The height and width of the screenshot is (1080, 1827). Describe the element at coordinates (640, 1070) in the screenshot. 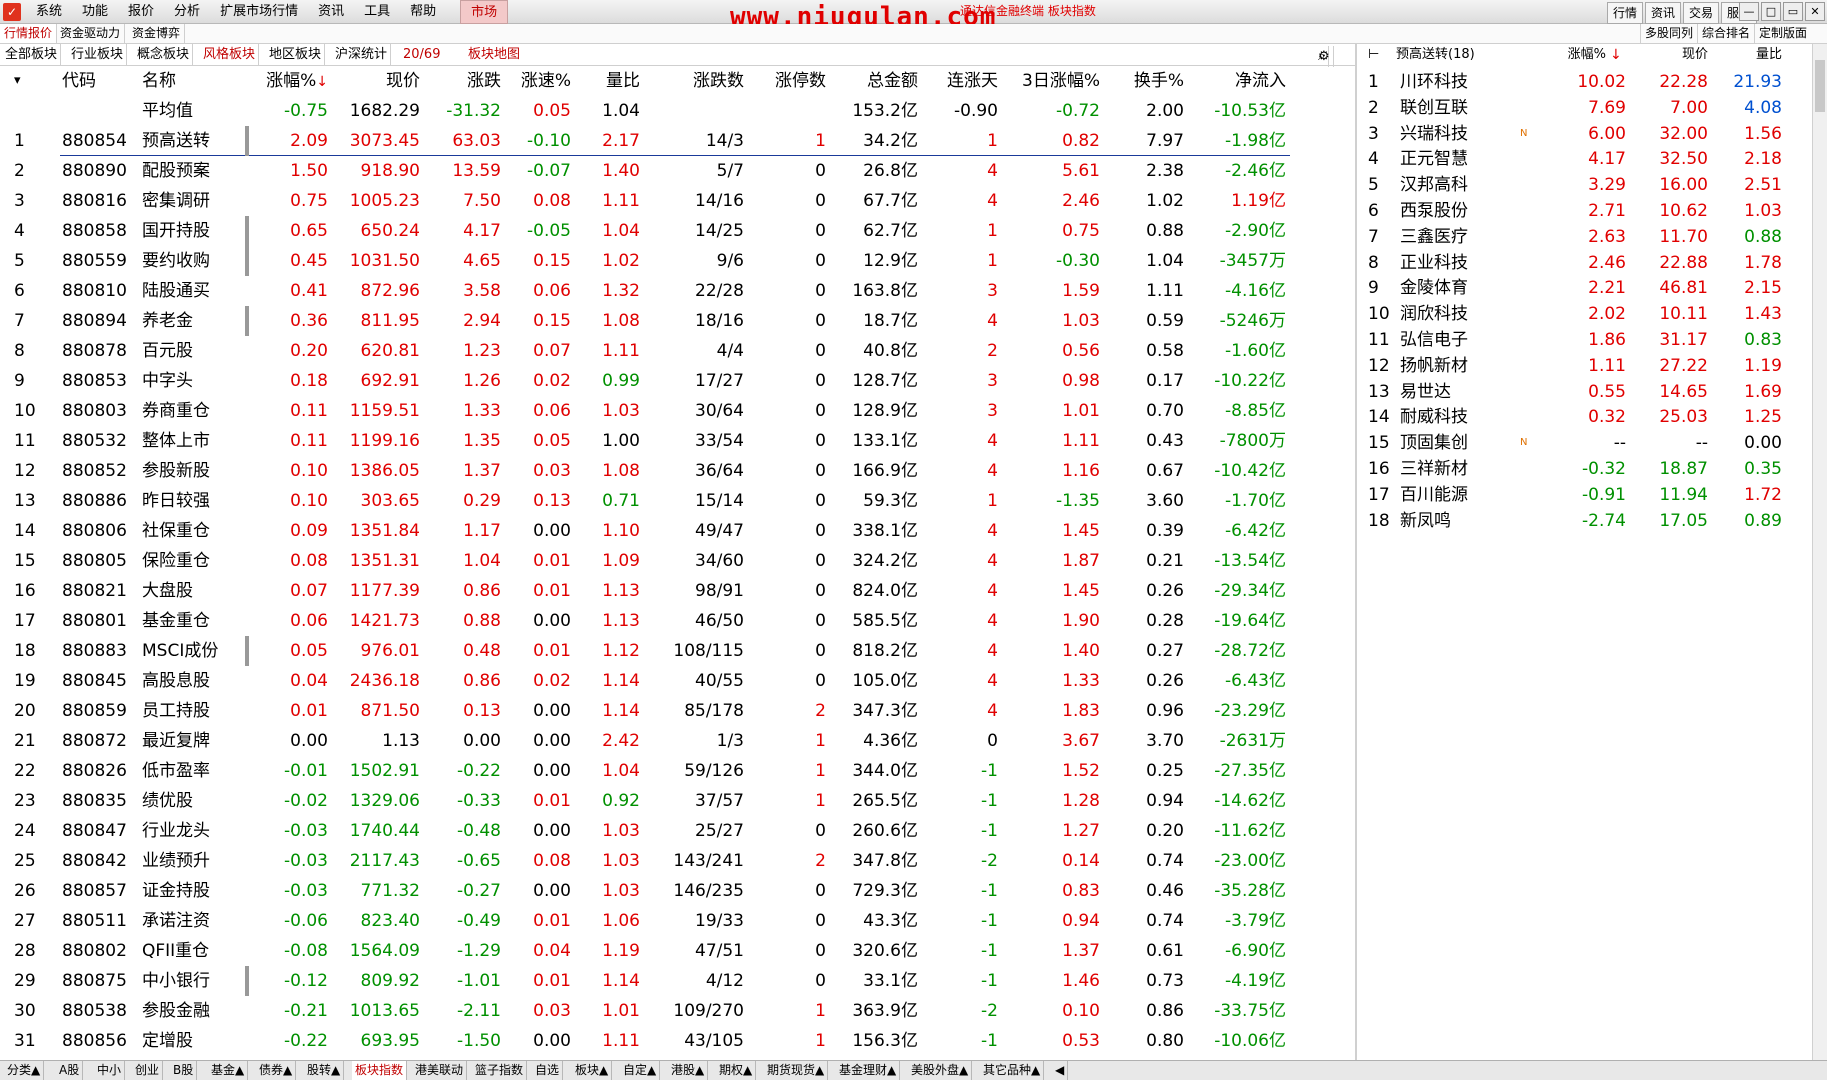

I see `market-tab: 自定▲` at that location.